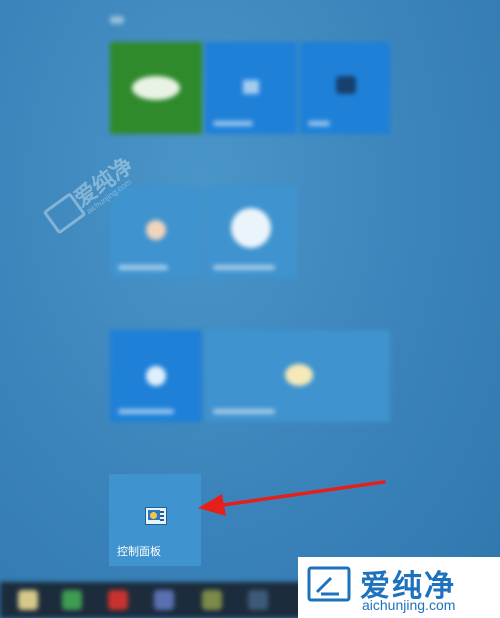  Describe the element at coordinates (329, 584) in the screenshot. I see `aichunjing-logo-icon` at that location.